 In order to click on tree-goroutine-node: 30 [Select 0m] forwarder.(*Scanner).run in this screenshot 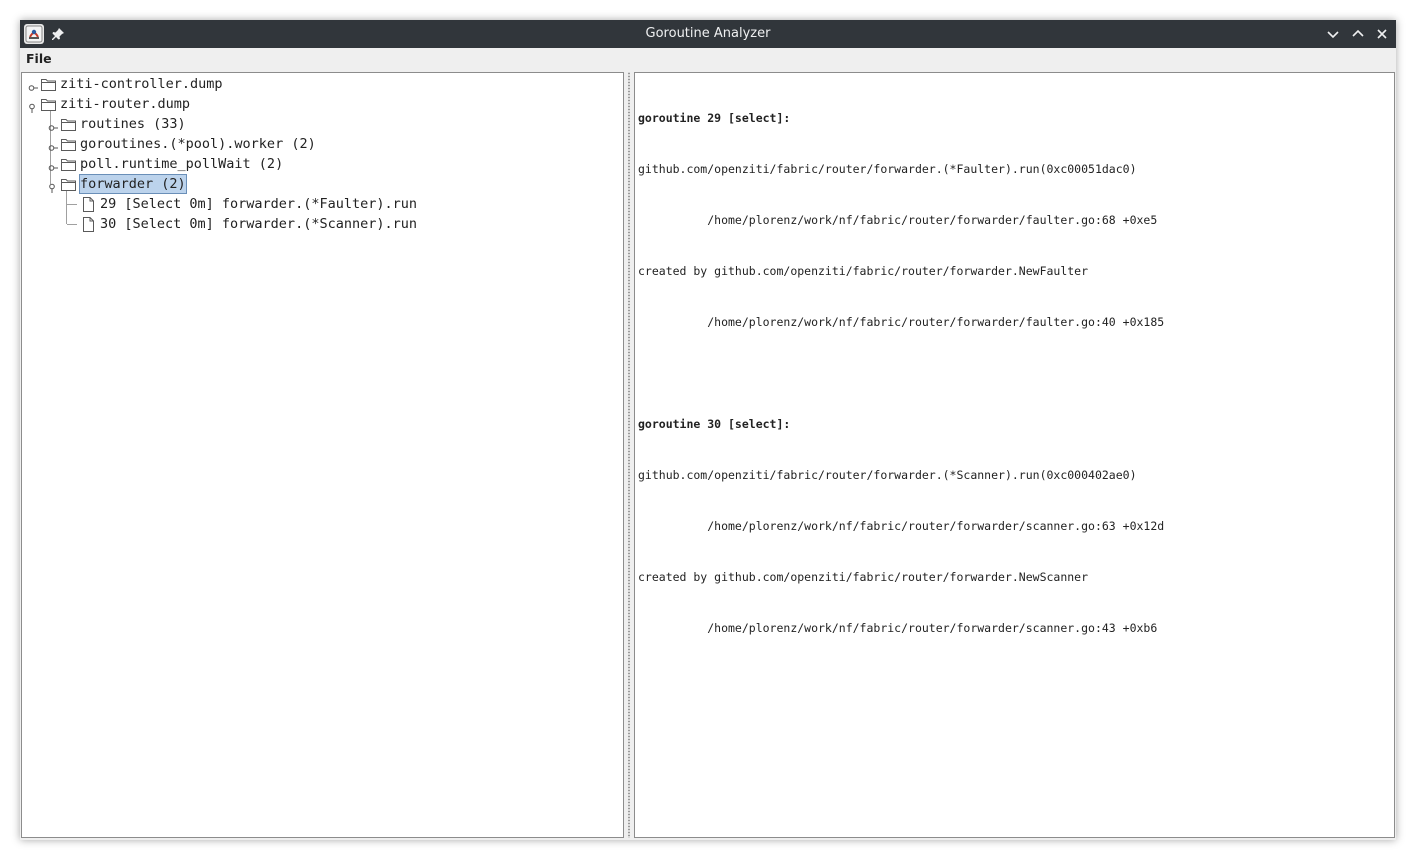, I will do `click(322, 224)`.